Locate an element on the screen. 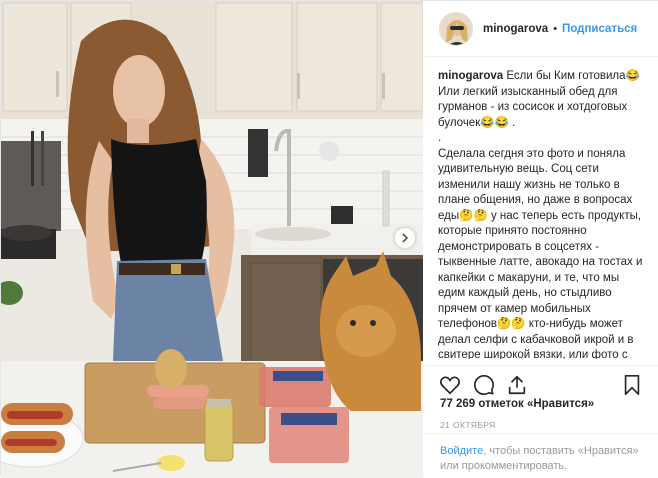 This screenshot has height=478, width=658. avatar is located at coordinates (456, 28).